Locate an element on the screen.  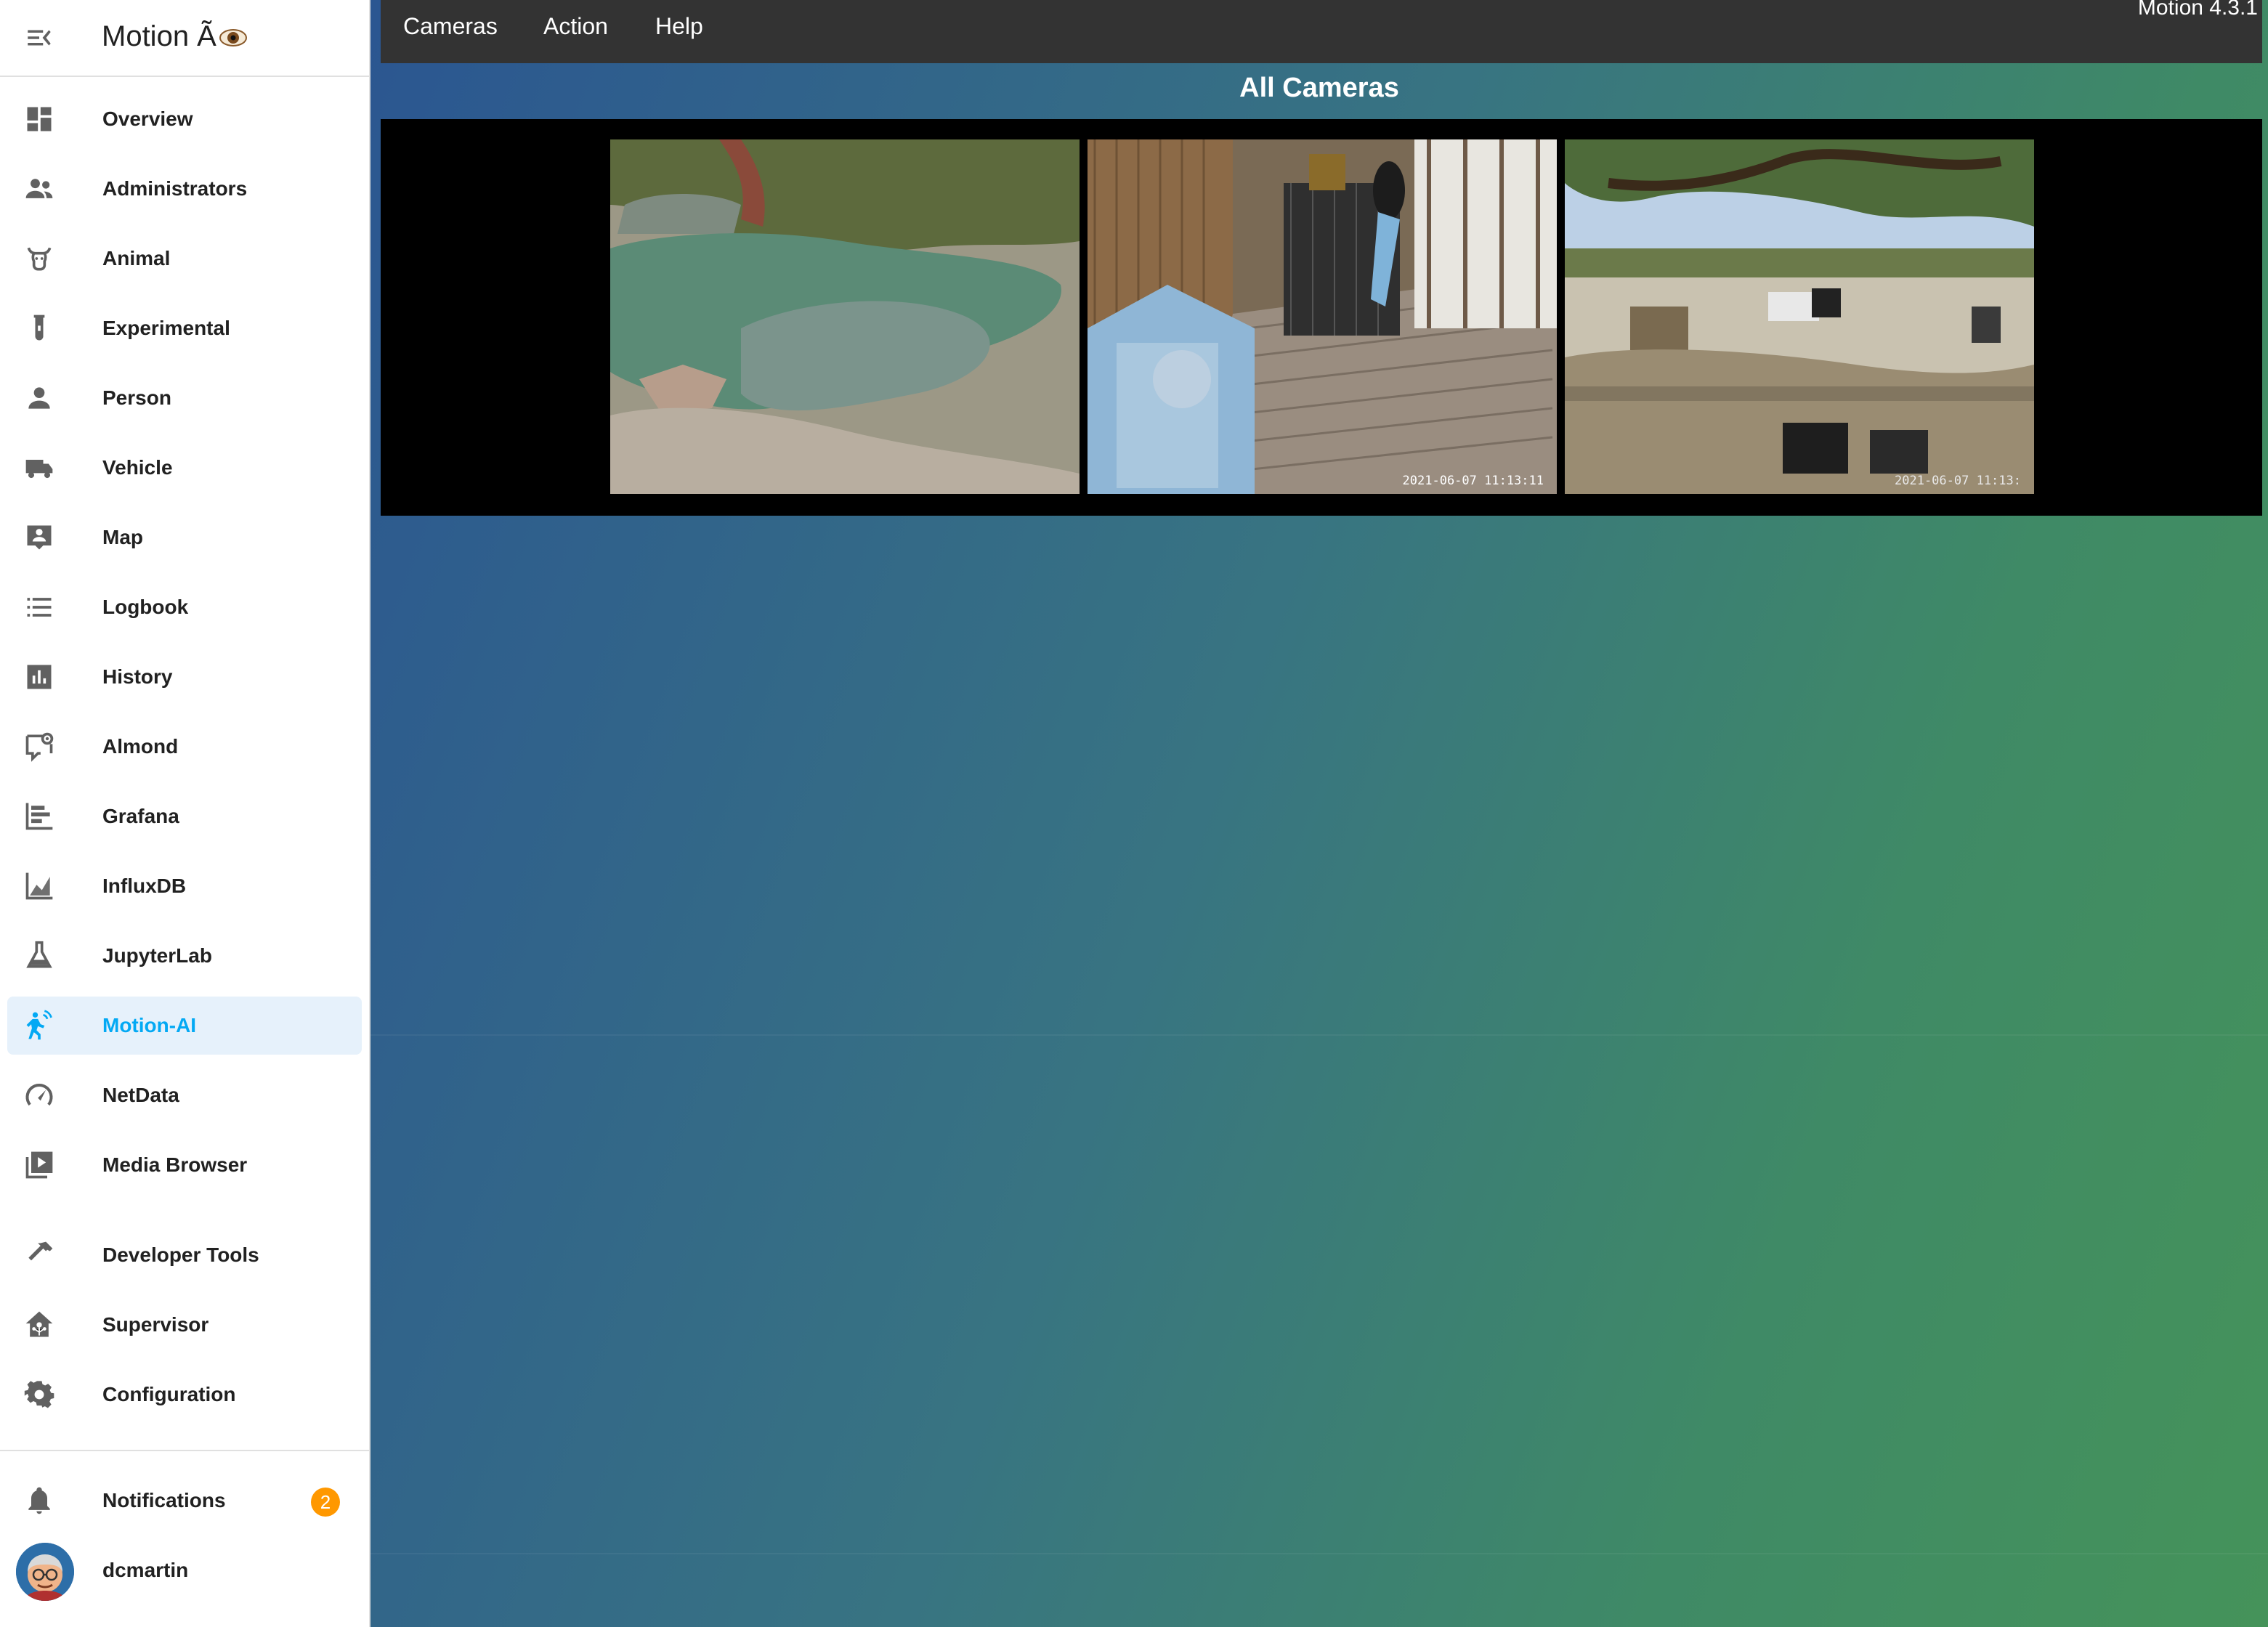
sidebar-item-administrators: Administrators is located at coordinates (184, 189).